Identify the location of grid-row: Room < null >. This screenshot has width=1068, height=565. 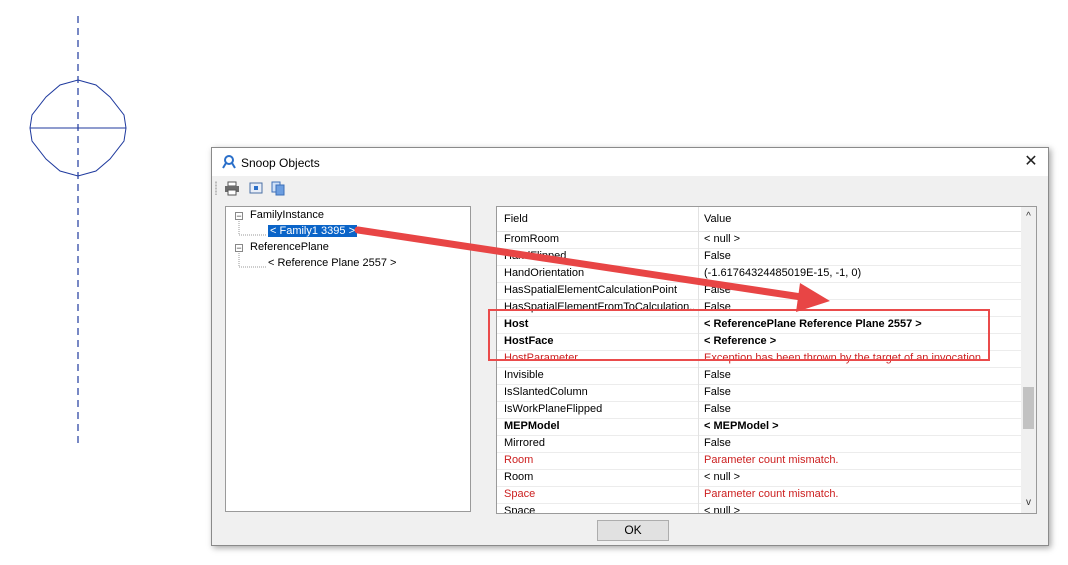
(759, 478).